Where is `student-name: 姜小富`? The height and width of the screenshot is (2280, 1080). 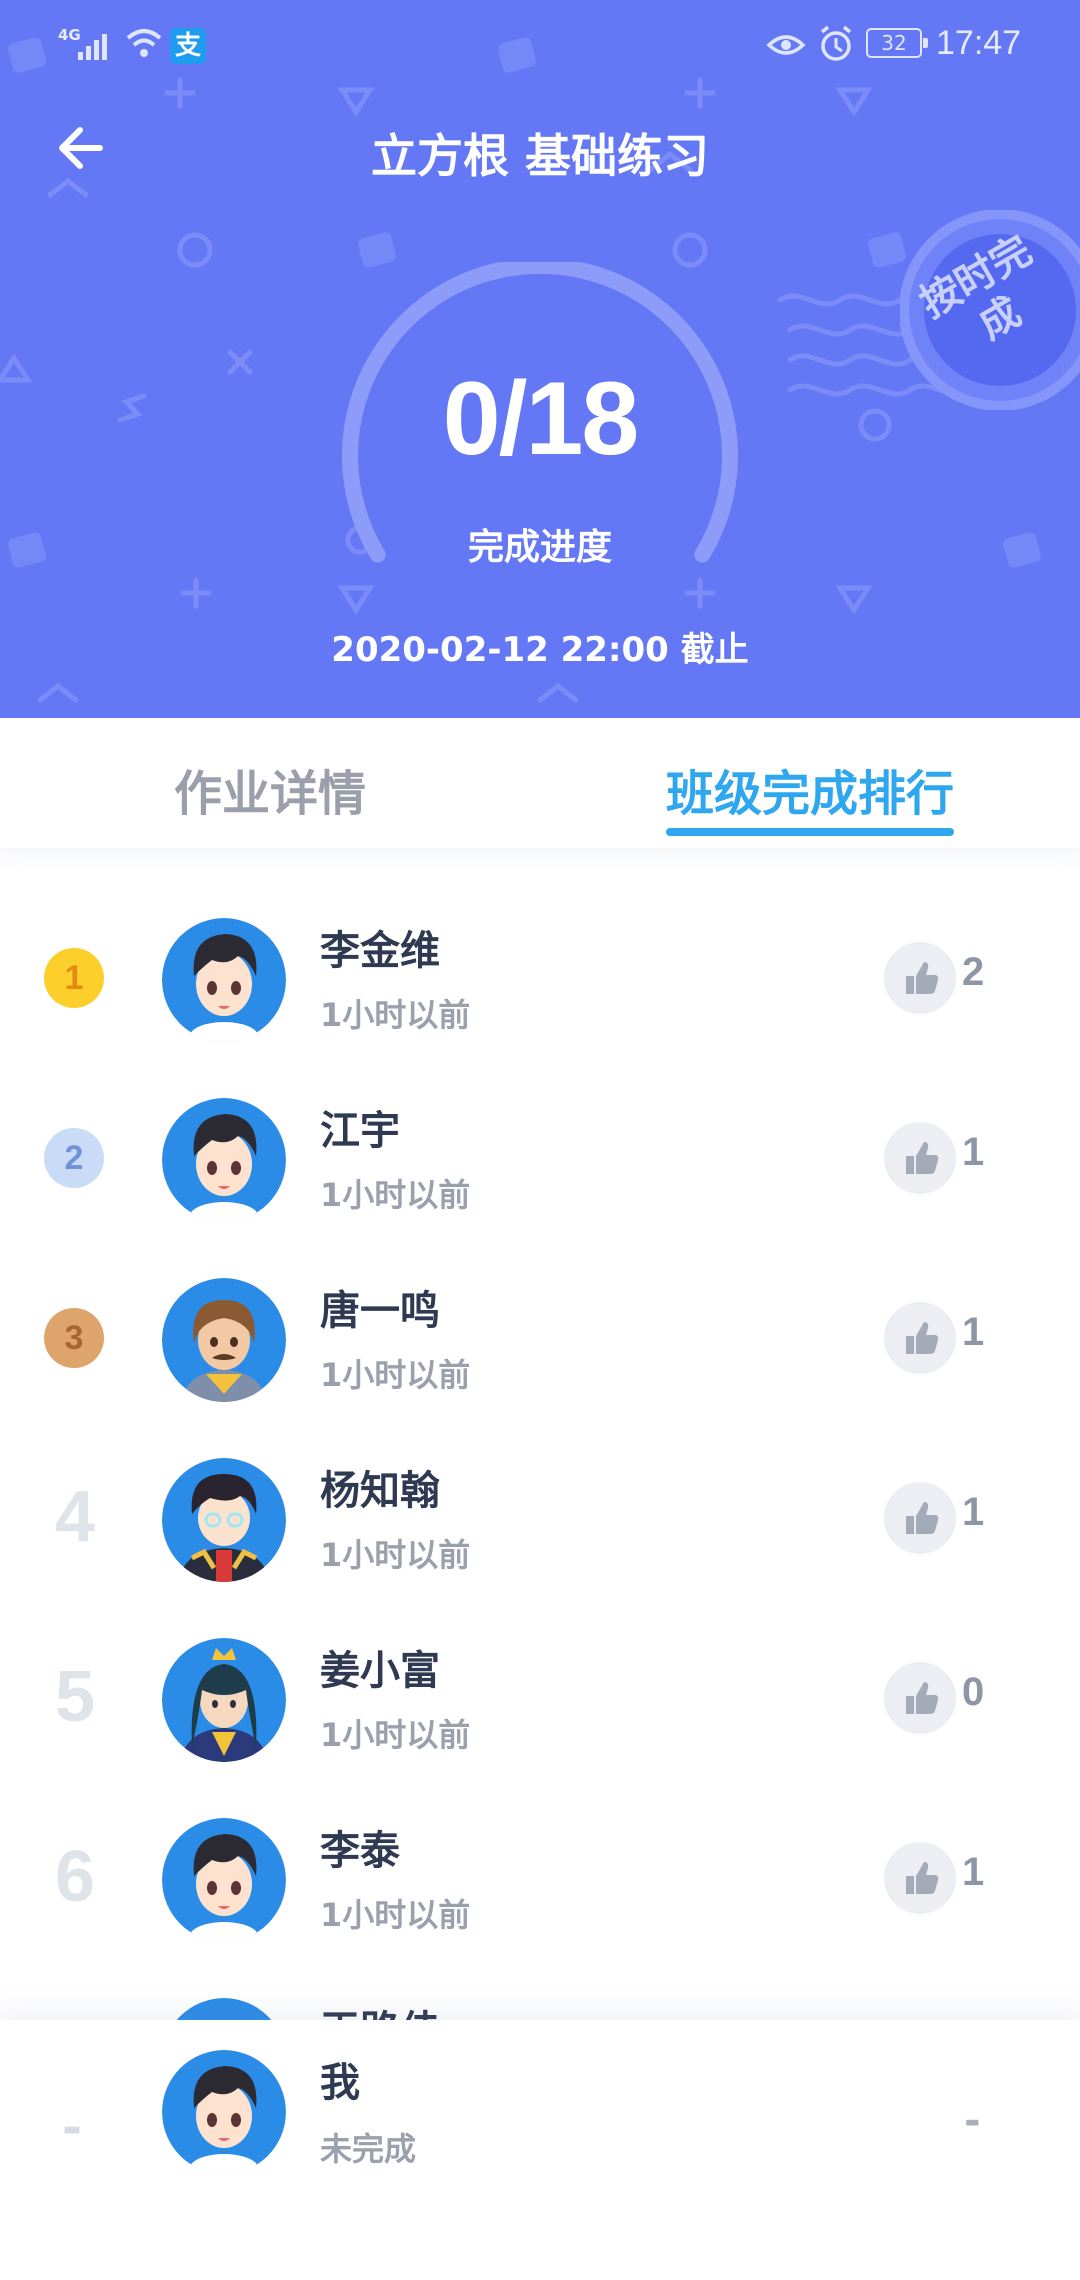
student-name: 姜小富 is located at coordinates (380, 1671).